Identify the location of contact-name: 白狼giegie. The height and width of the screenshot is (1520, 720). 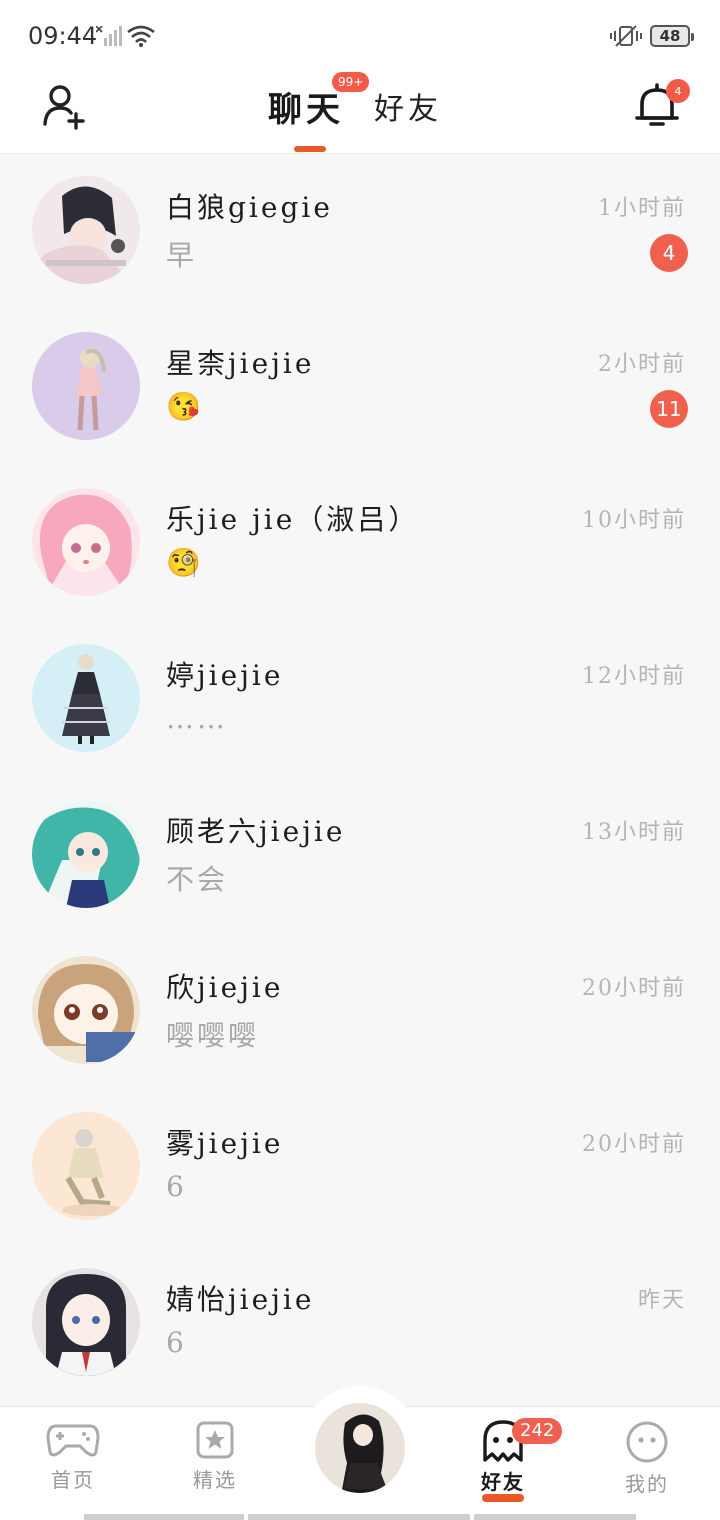
(249, 207).